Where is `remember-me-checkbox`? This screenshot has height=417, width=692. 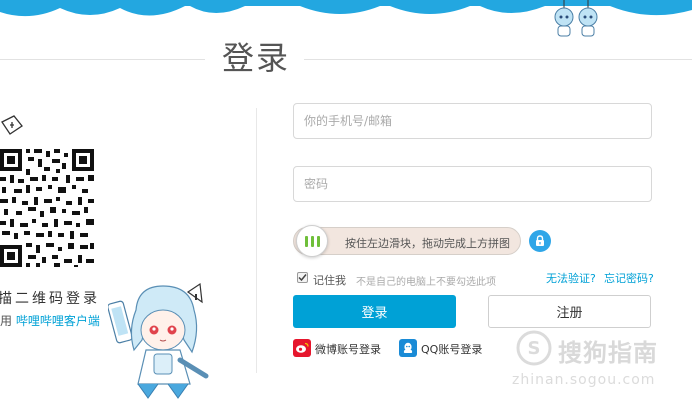 remember-me-checkbox is located at coordinates (302, 277).